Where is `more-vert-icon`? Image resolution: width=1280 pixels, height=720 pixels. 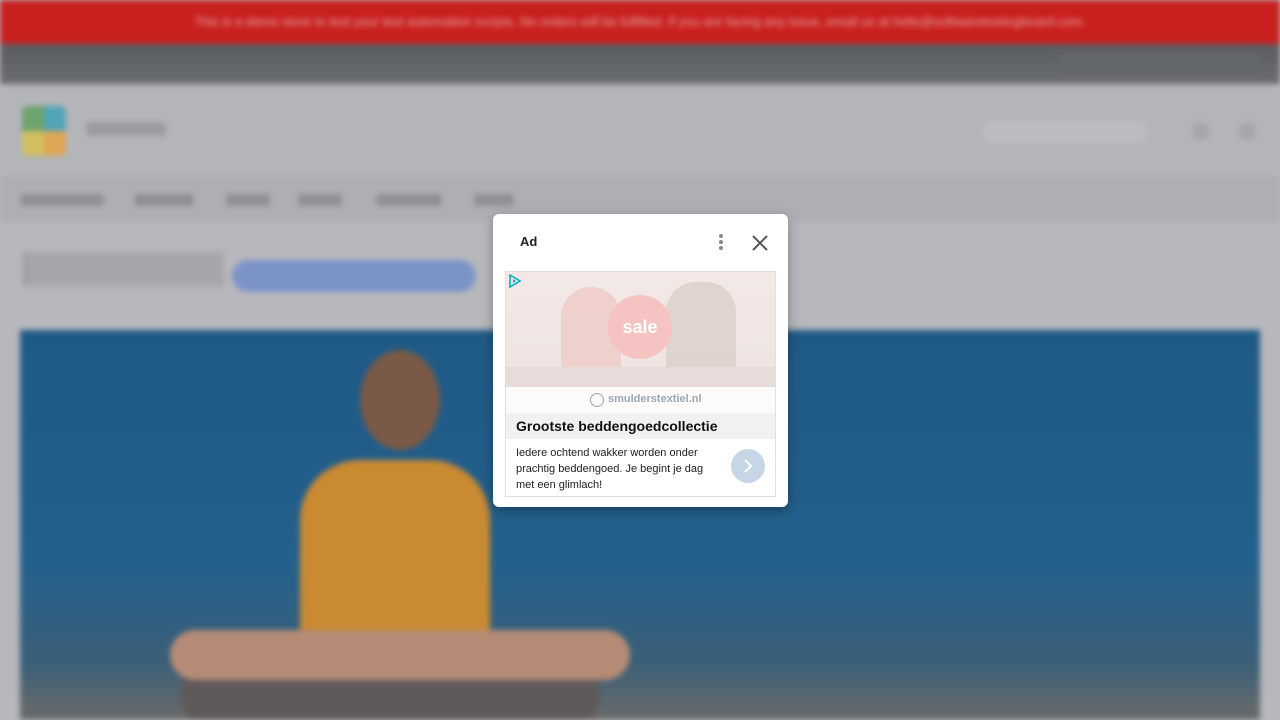
more-vert-icon is located at coordinates (721, 242).